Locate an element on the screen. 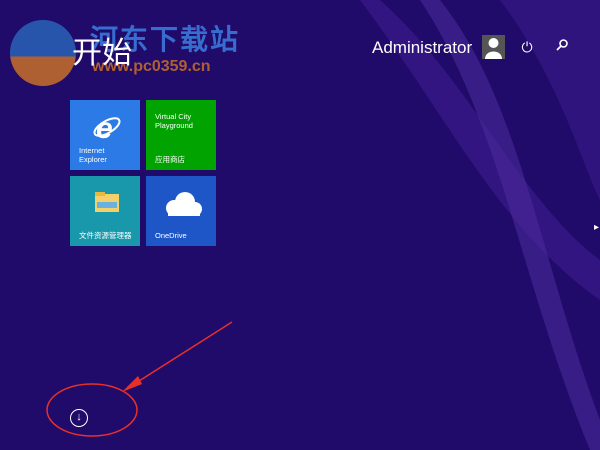  arrow-down-icon: ↓ is located at coordinates (79, 417).